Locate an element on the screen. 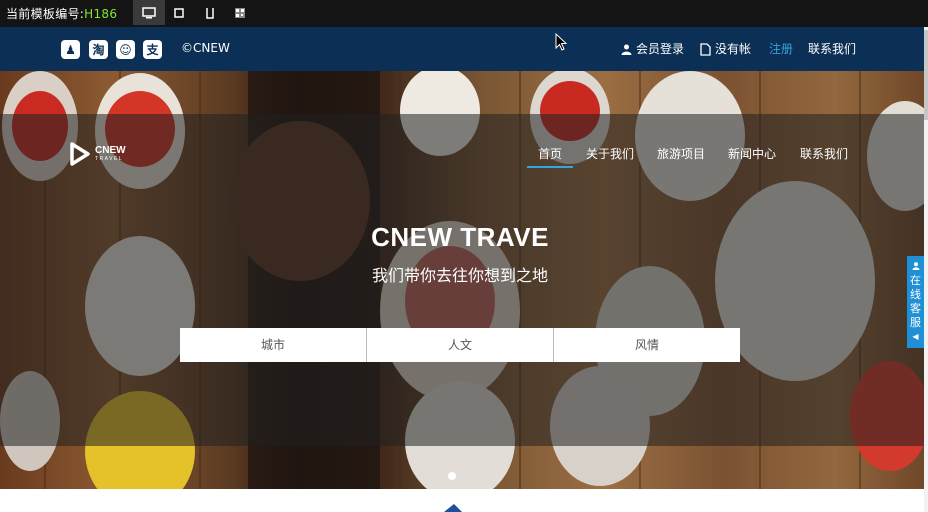 The width and height of the screenshot is (928, 512). hero-title: CNEW TRAVE is located at coordinates (460, 237).